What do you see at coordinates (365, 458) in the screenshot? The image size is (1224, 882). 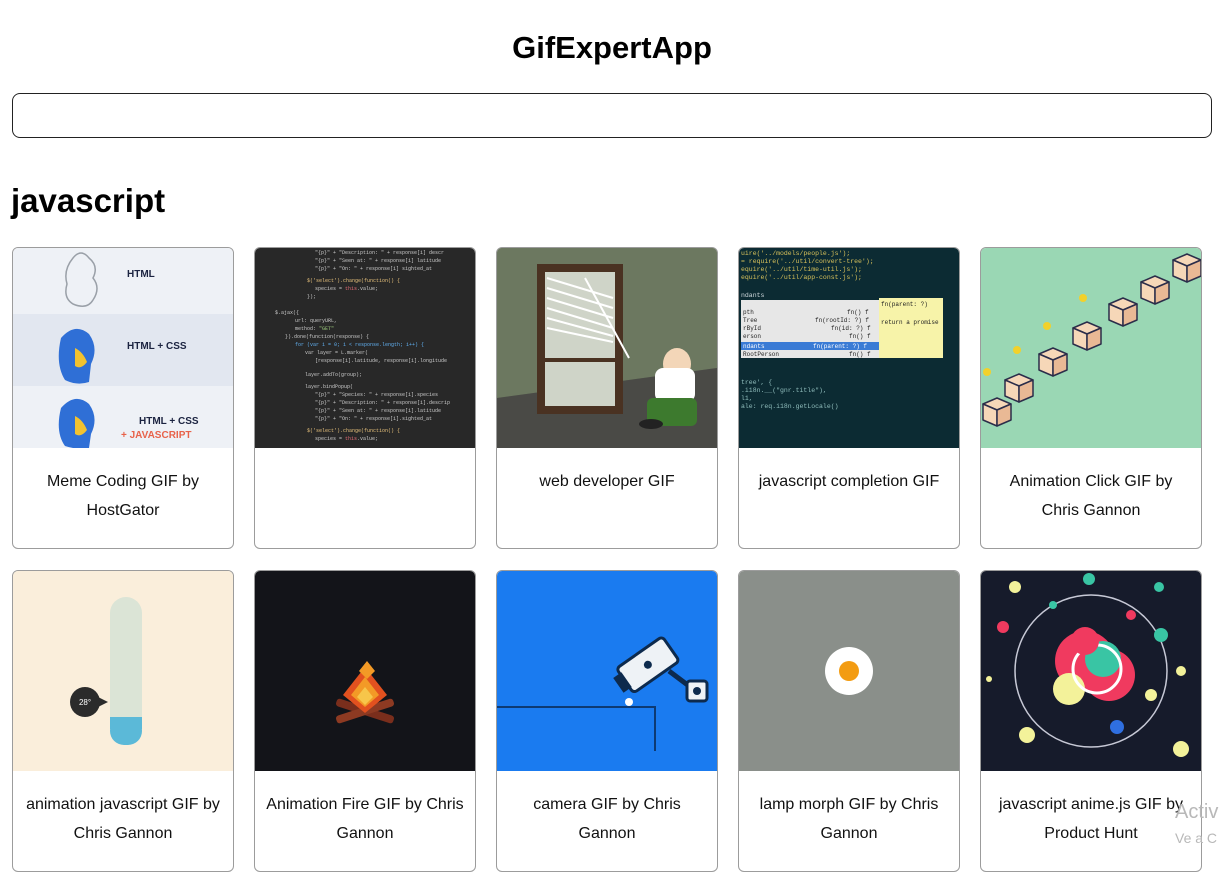 I see `gif-title` at bounding box center [365, 458].